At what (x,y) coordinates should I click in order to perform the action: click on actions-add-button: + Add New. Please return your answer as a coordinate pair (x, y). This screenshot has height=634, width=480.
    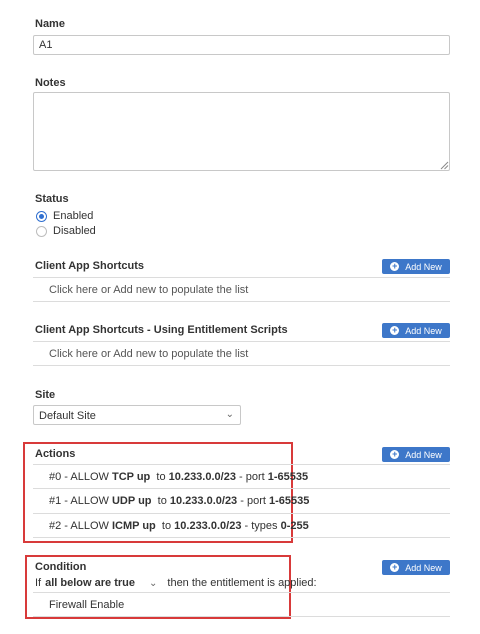
    Looking at the image, I should click on (416, 454).